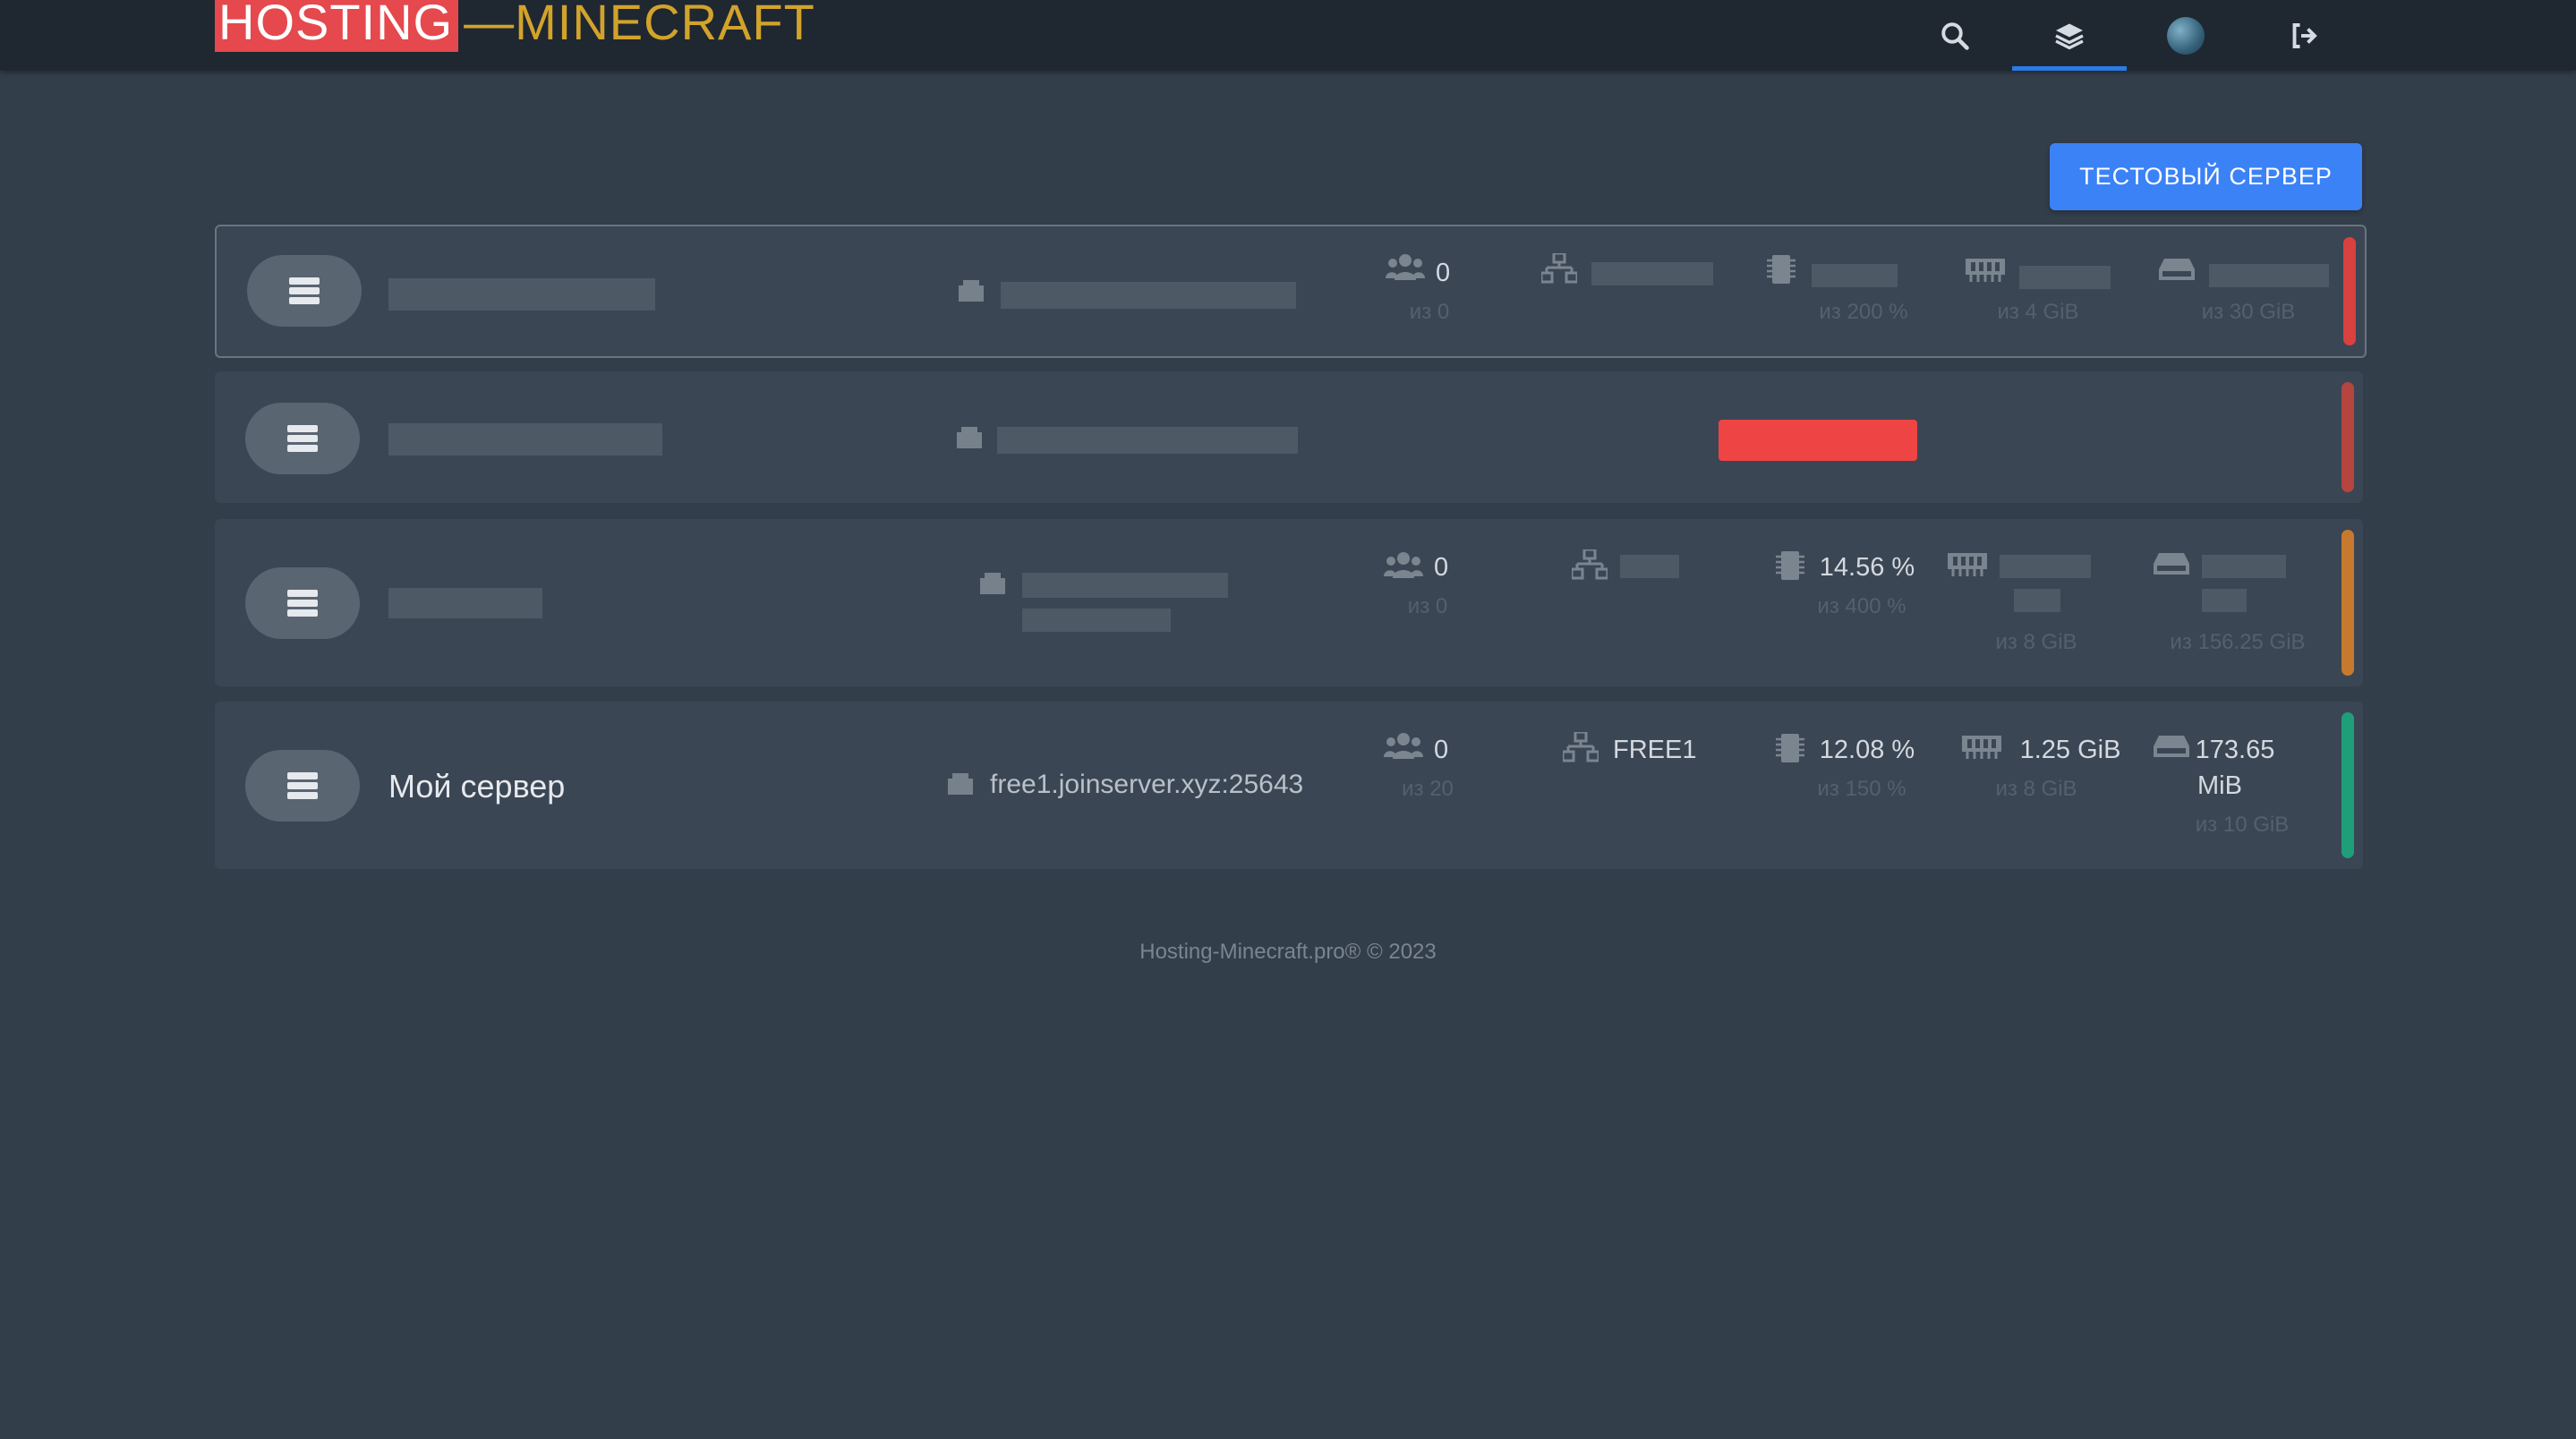 The image size is (2576, 1439). I want to click on disk-redacted-line2, so click(2224, 600).